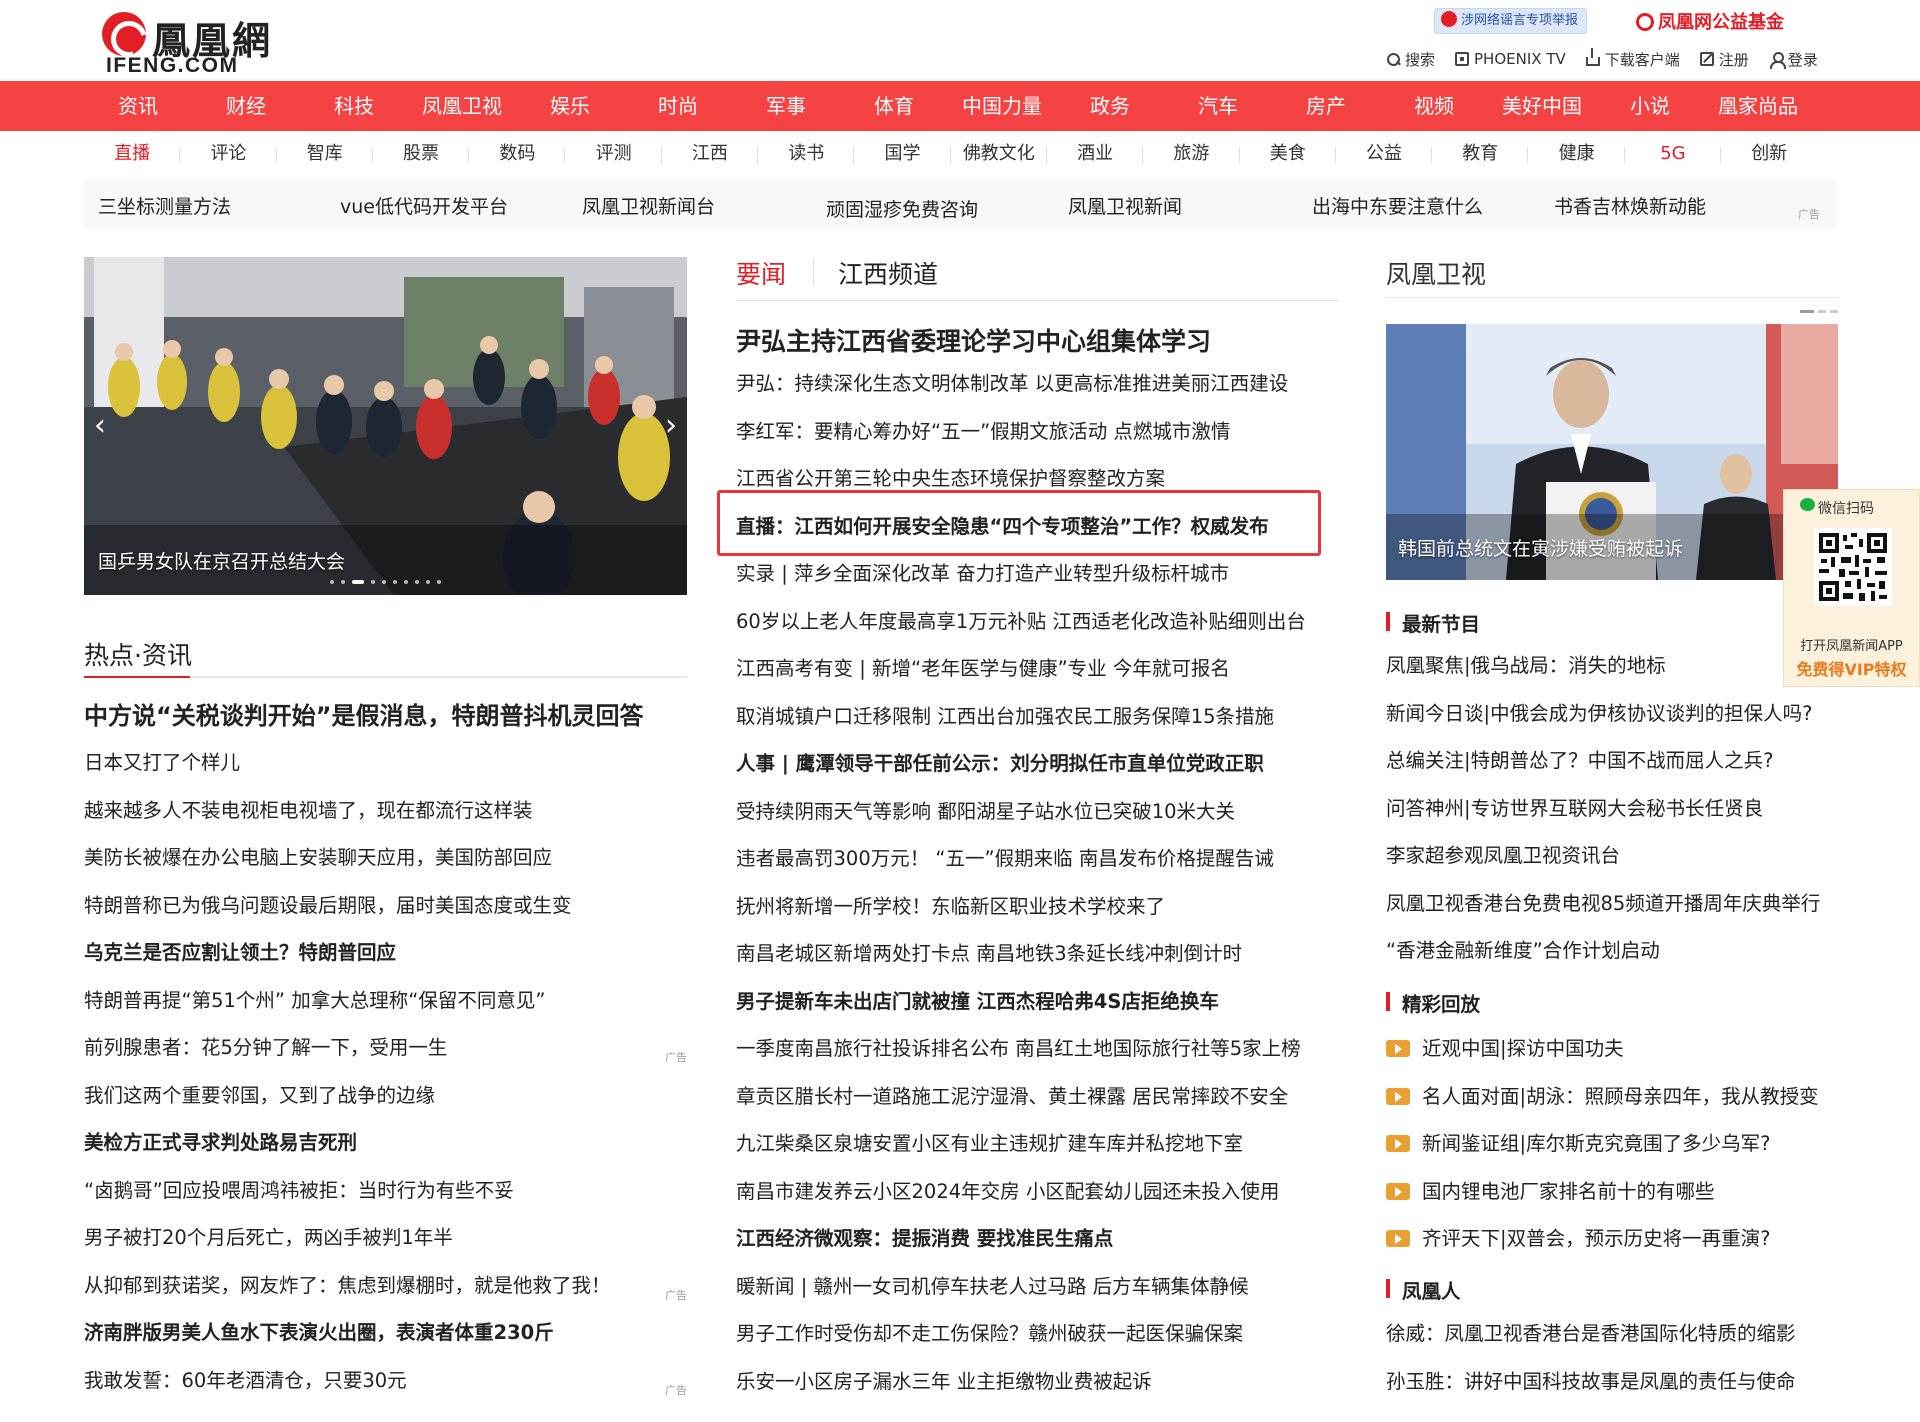 The width and height of the screenshot is (1920, 1422). I want to click on list-item: 江西经济微观察：提振消费 要找准民生痛点, so click(1037, 1249).